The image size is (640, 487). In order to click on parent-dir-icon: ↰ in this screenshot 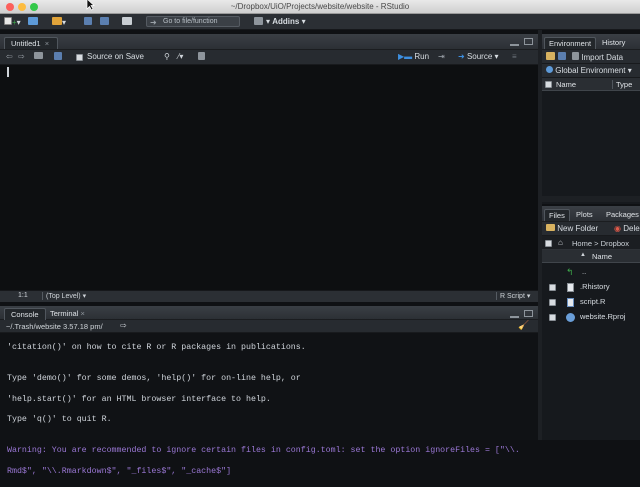, I will do `click(570, 272)`.